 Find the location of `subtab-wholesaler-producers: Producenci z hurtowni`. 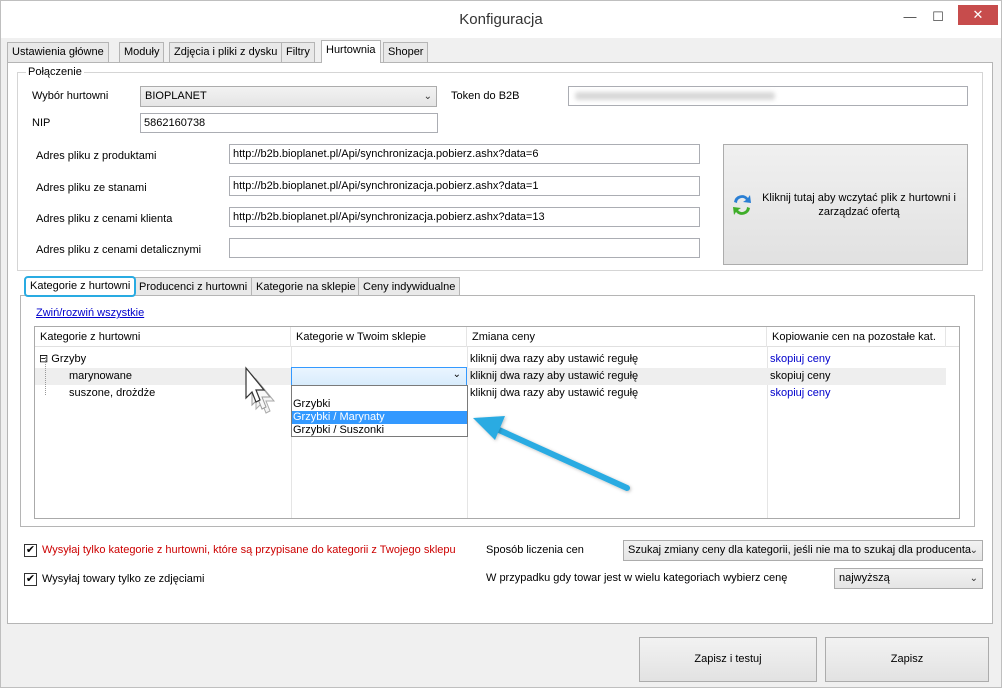

subtab-wholesaler-producers: Producenci z hurtowni is located at coordinates (193, 287).